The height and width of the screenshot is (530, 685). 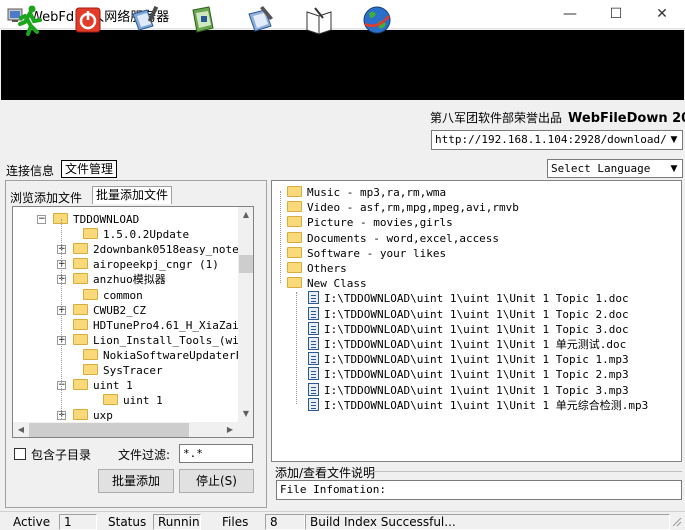 What do you see at coordinates (159, 325) in the screenshot?
I see `tree-item: HDTunePro4.61_H_XiaZaiB` at bounding box center [159, 325].